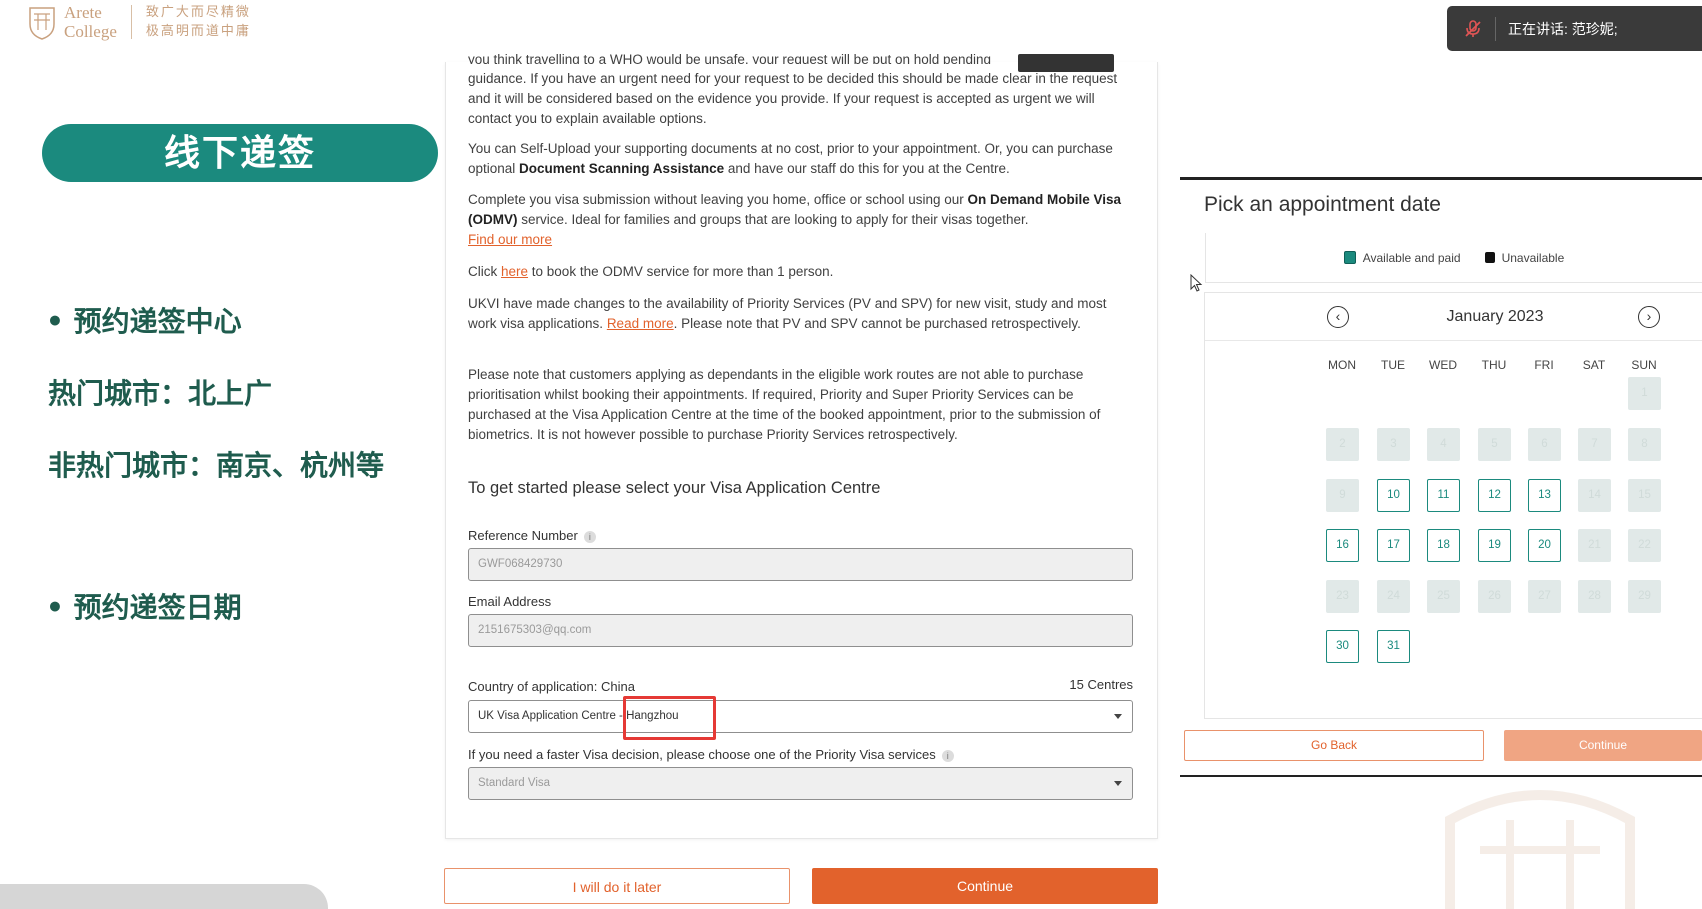 Image resolution: width=1702 pixels, height=909 pixels. I want to click on country-label: Country of application: China, so click(551, 686).